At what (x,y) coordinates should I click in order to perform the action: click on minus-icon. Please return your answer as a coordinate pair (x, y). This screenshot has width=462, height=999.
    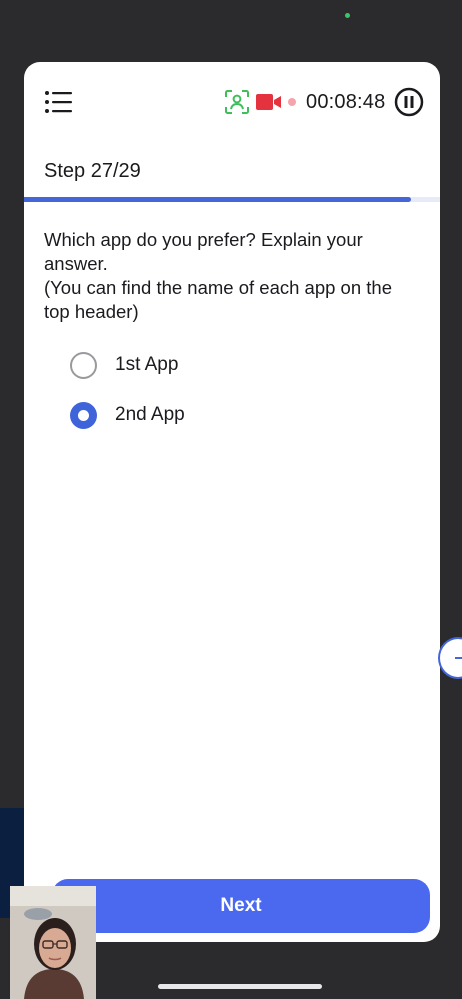
    Looking at the image, I should click on (458, 658).